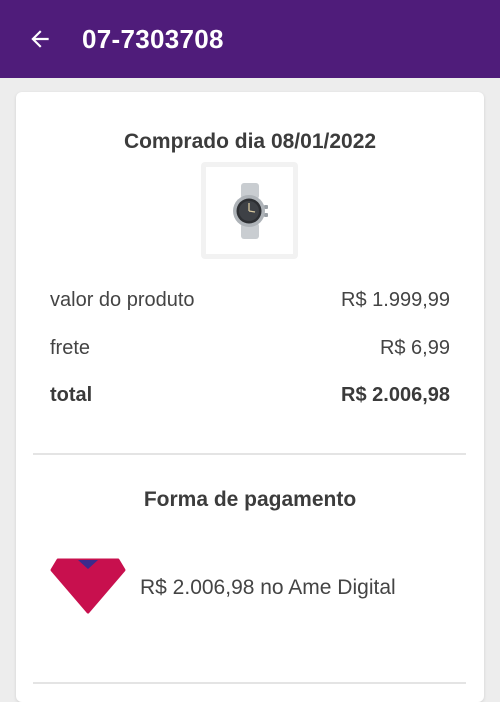 The image size is (500, 702). What do you see at coordinates (250, 348) in the screenshot?
I see `shipping-row: frete R$ 6,99` at bounding box center [250, 348].